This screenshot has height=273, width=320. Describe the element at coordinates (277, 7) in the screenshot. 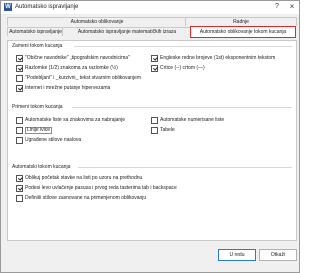

I see `help-icon: ?` at that location.